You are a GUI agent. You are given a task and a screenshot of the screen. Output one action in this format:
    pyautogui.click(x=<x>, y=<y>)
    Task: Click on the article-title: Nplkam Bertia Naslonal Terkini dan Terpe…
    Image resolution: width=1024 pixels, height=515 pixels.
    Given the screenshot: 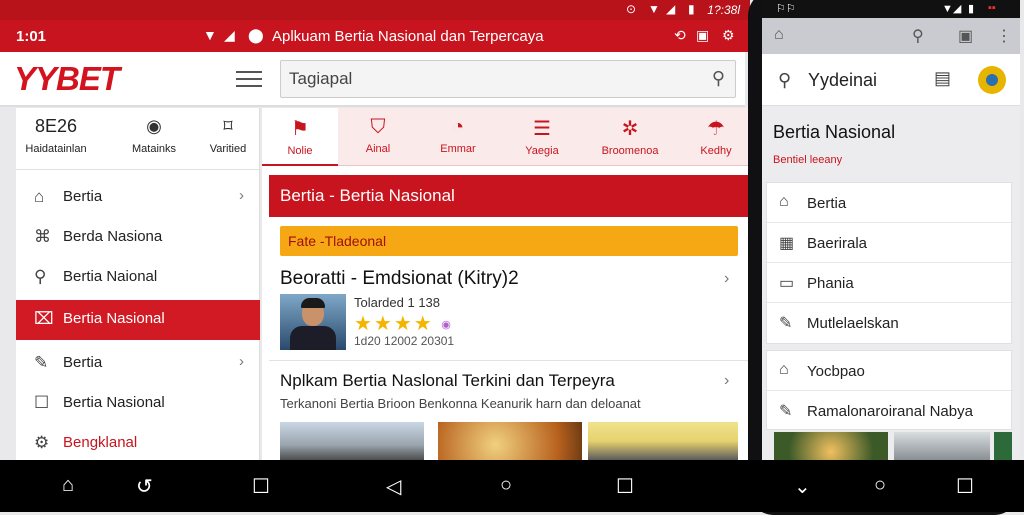 What is the action you would take?
    pyautogui.click(x=447, y=381)
    